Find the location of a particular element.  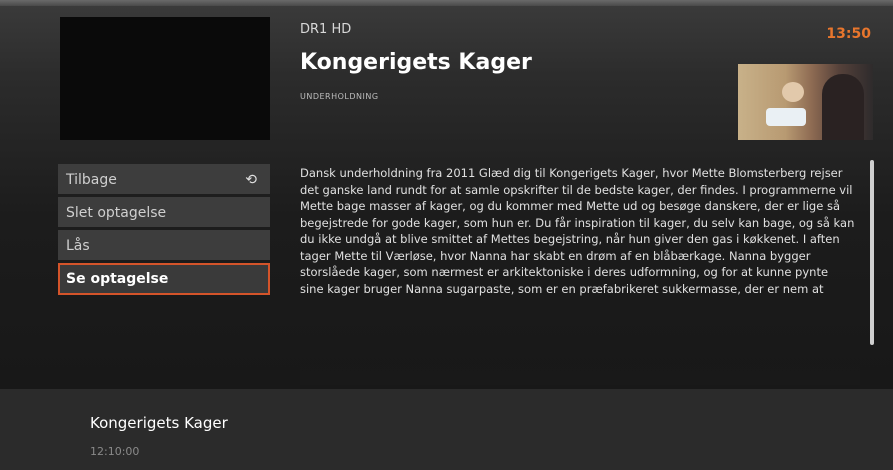

program-thumbnail is located at coordinates (805, 102).